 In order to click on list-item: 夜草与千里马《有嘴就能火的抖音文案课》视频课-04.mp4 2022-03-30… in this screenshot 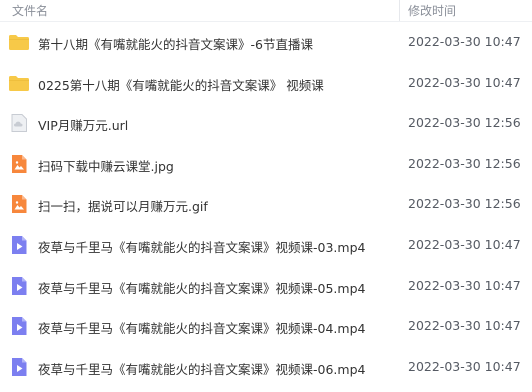, I will do `click(266, 326)`.